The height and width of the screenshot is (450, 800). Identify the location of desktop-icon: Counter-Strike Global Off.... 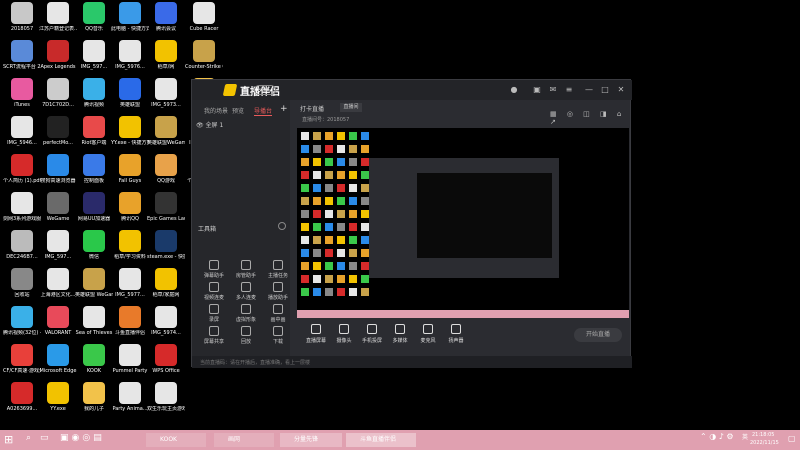
(204, 54).